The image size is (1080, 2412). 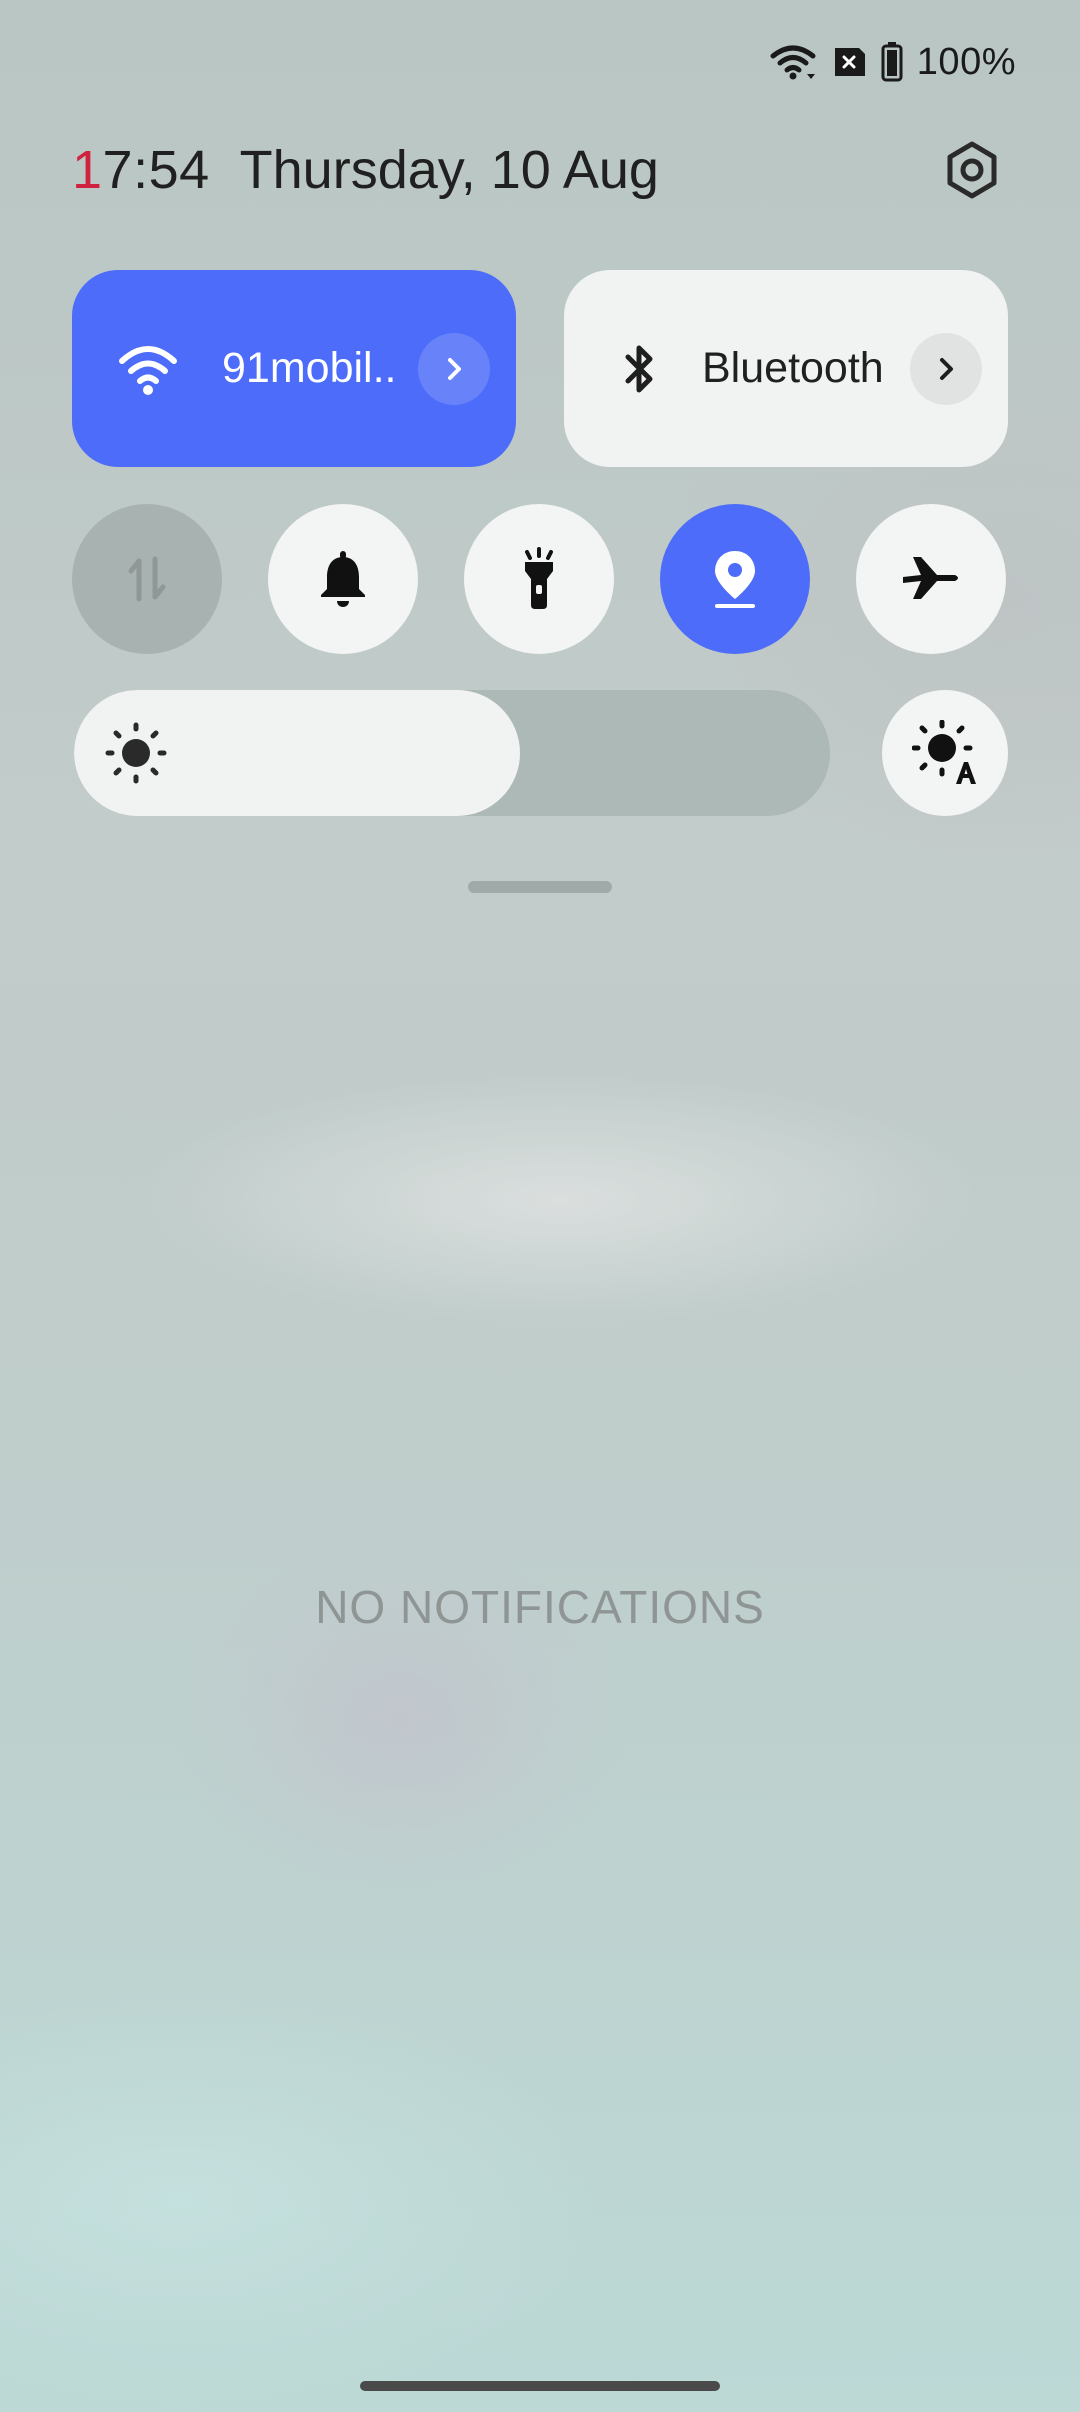 I want to click on auto-brightness-icon, so click(x=944, y=752).